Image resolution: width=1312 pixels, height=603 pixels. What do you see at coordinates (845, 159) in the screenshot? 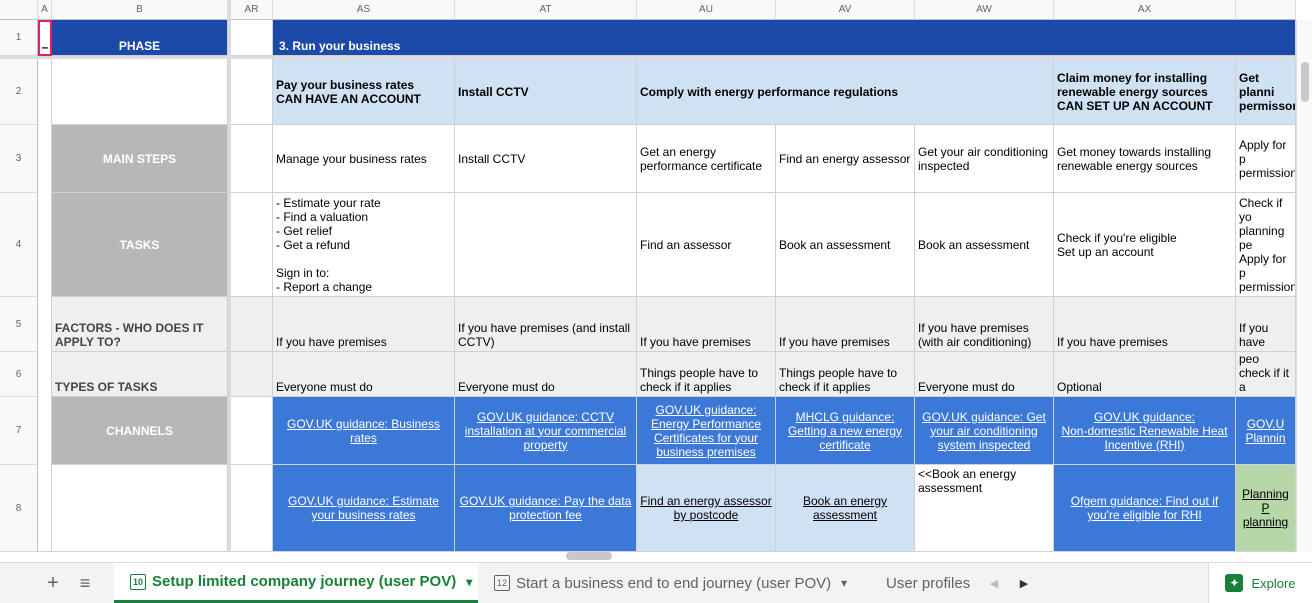
I see `cell-av3: Find an energy assessor` at bounding box center [845, 159].